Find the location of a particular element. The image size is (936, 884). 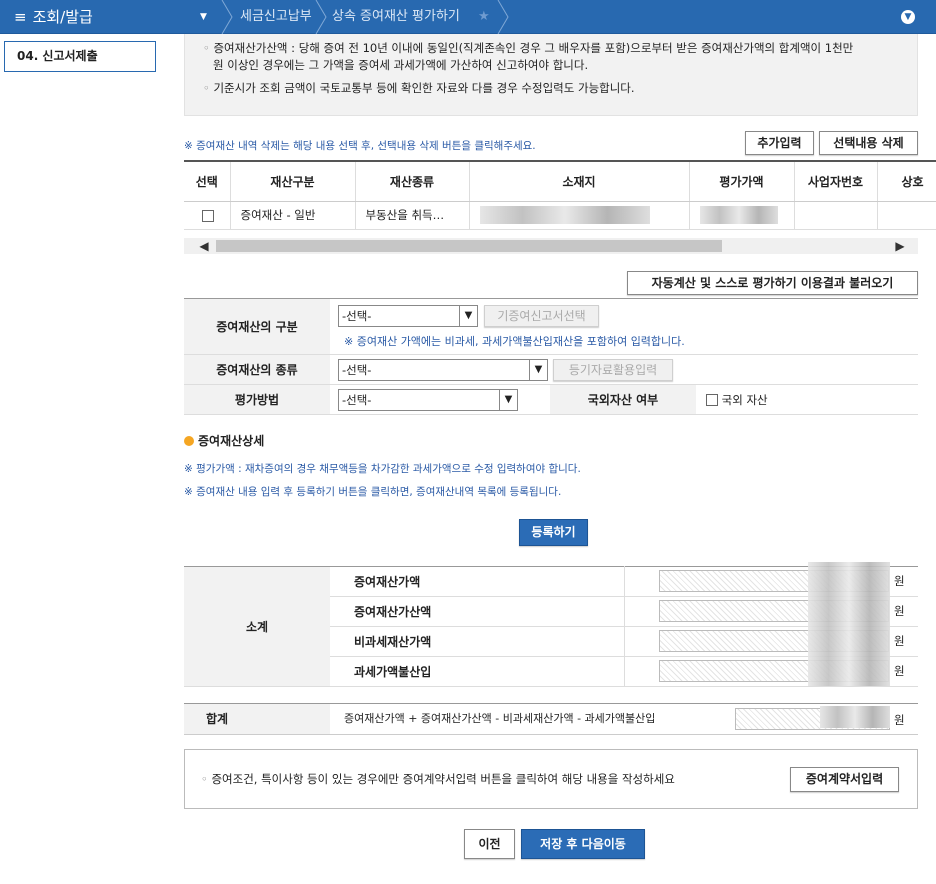

scrollbar-thumb is located at coordinates (469, 246).